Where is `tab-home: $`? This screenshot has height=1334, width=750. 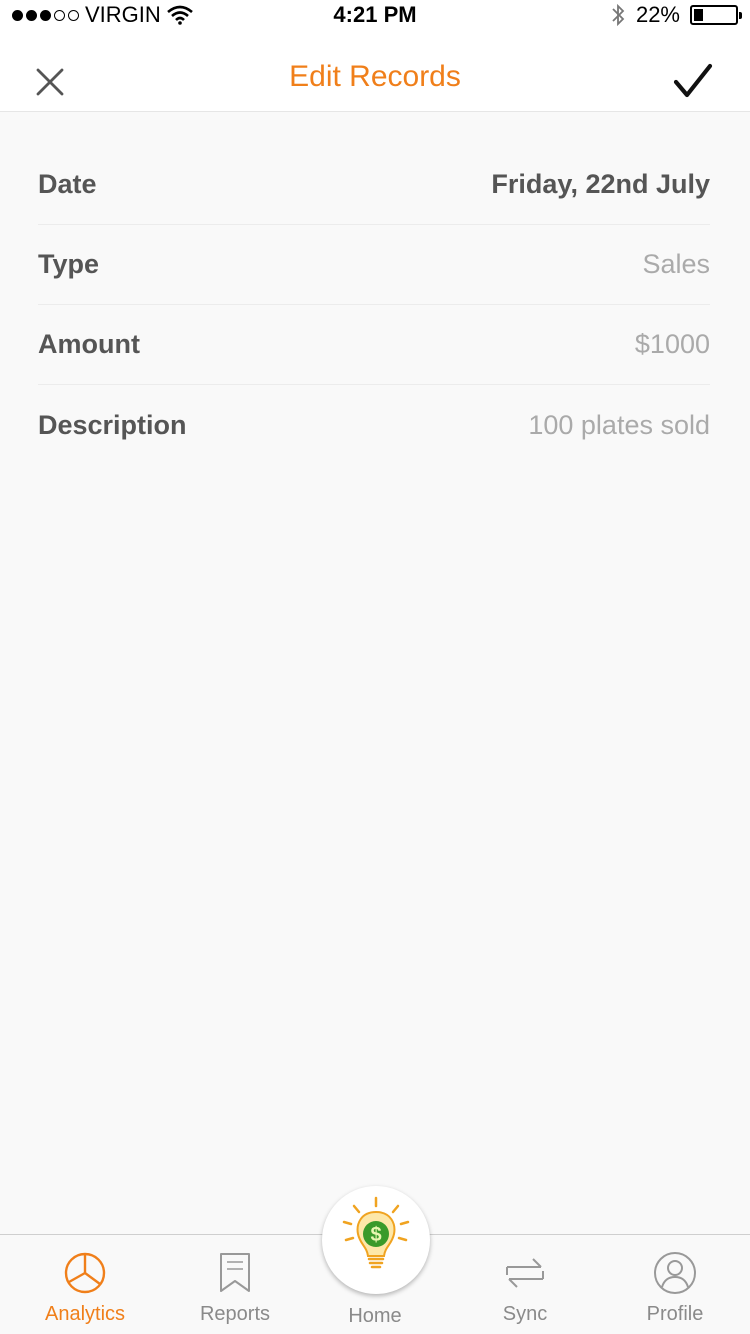 tab-home: $ is located at coordinates (376, 1240).